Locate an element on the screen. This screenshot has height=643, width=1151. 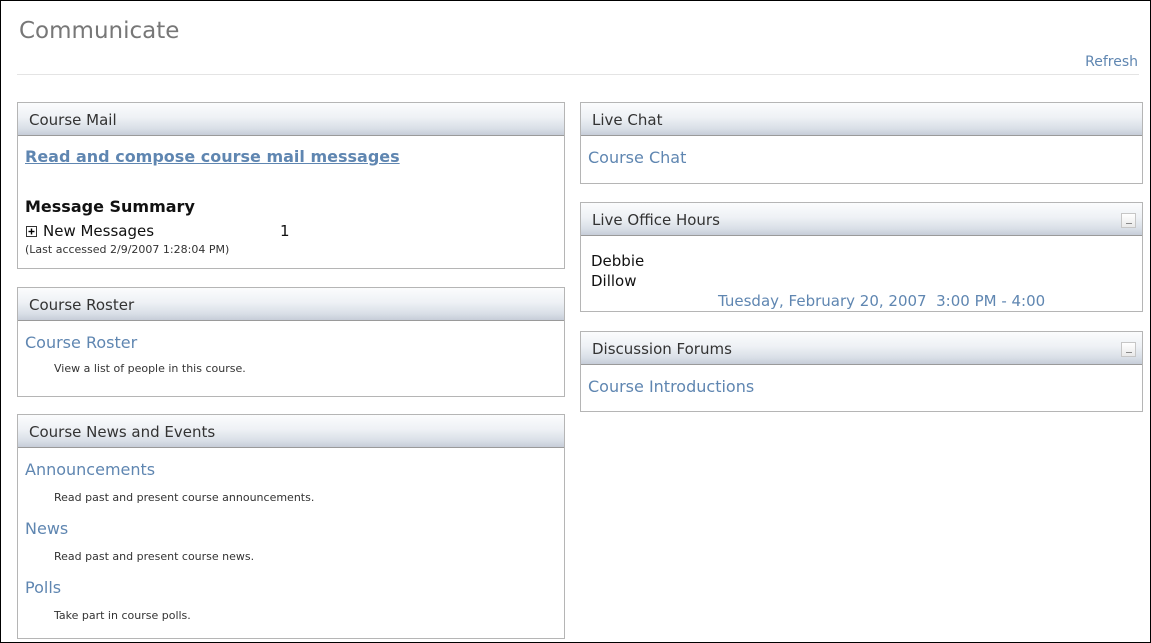
discussion-forums-collapse-button is located at coordinates (1128, 349).